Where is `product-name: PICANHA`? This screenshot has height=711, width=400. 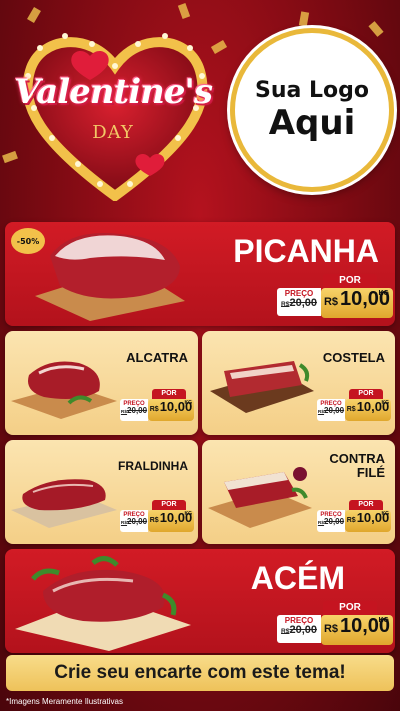
product-name: PICANHA is located at coordinates (306, 251).